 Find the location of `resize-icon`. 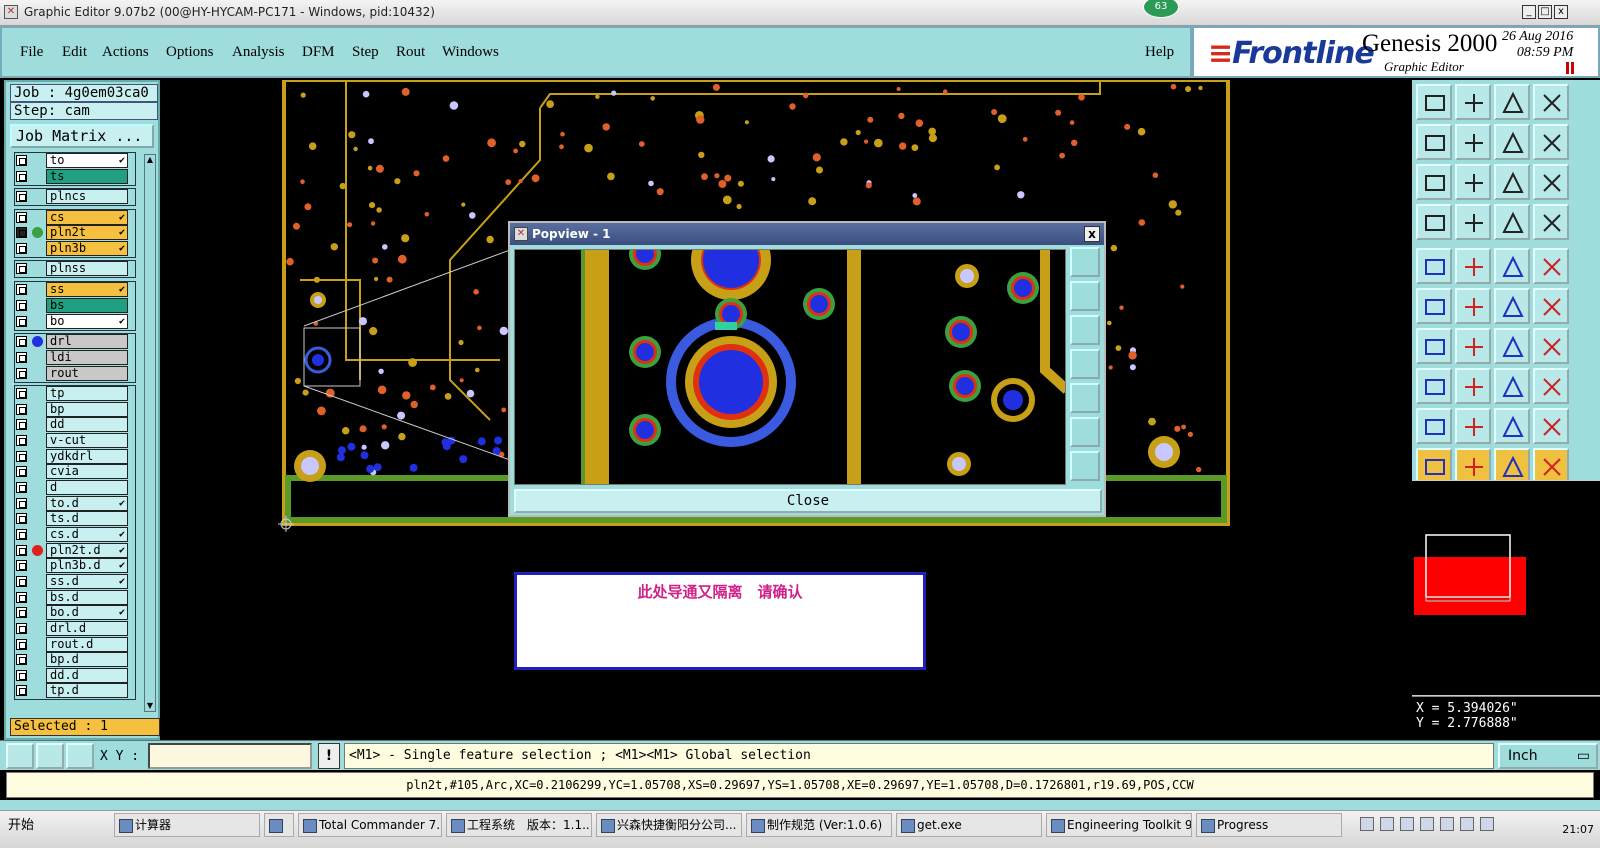

resize-icon is located at coordinates (1512, 386).